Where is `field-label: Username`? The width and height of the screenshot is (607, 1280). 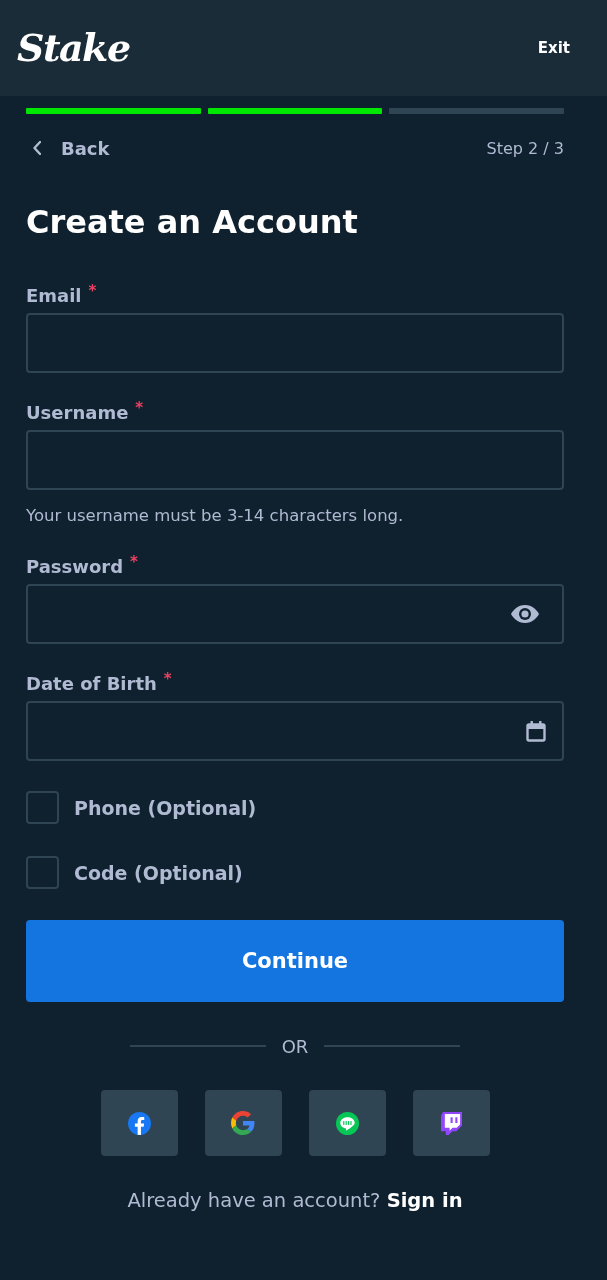 field-label: Username is located at coordinates (77, 412).